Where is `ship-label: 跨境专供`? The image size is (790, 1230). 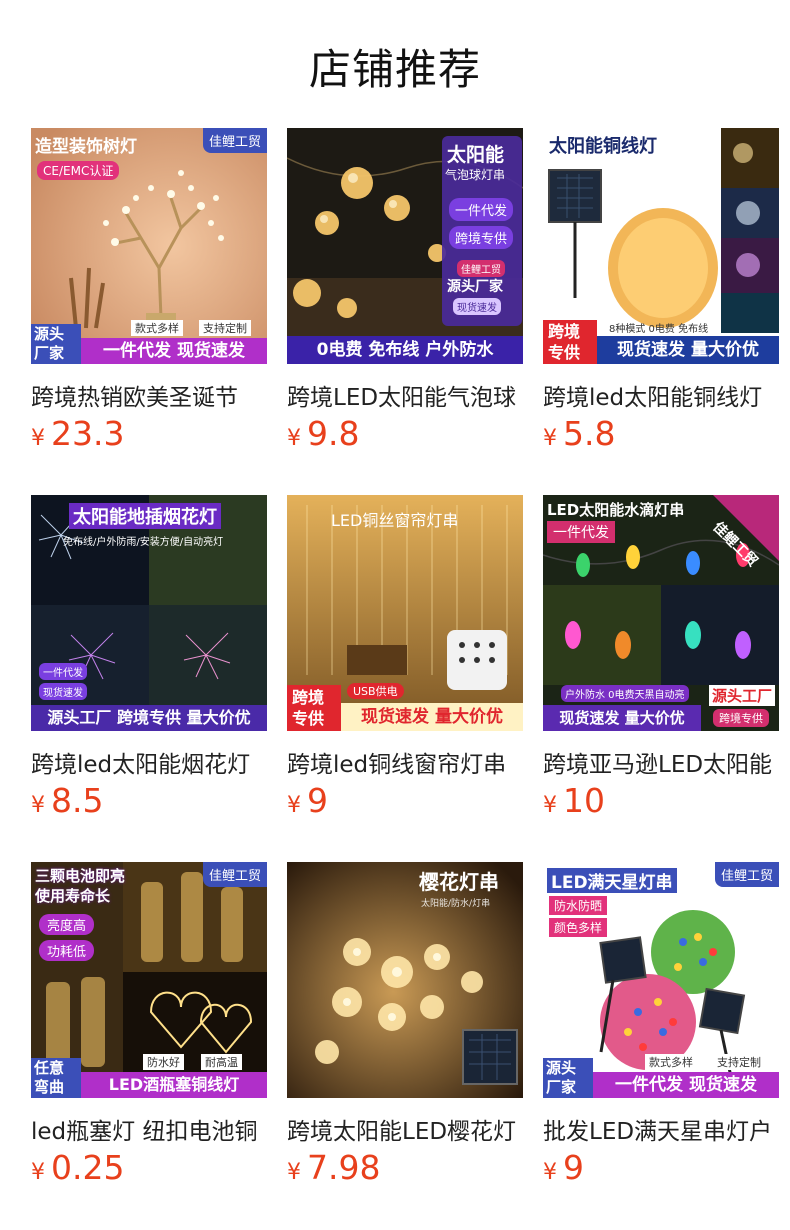 ship-label: 跨境专供 is located at coordinates (741, 718).